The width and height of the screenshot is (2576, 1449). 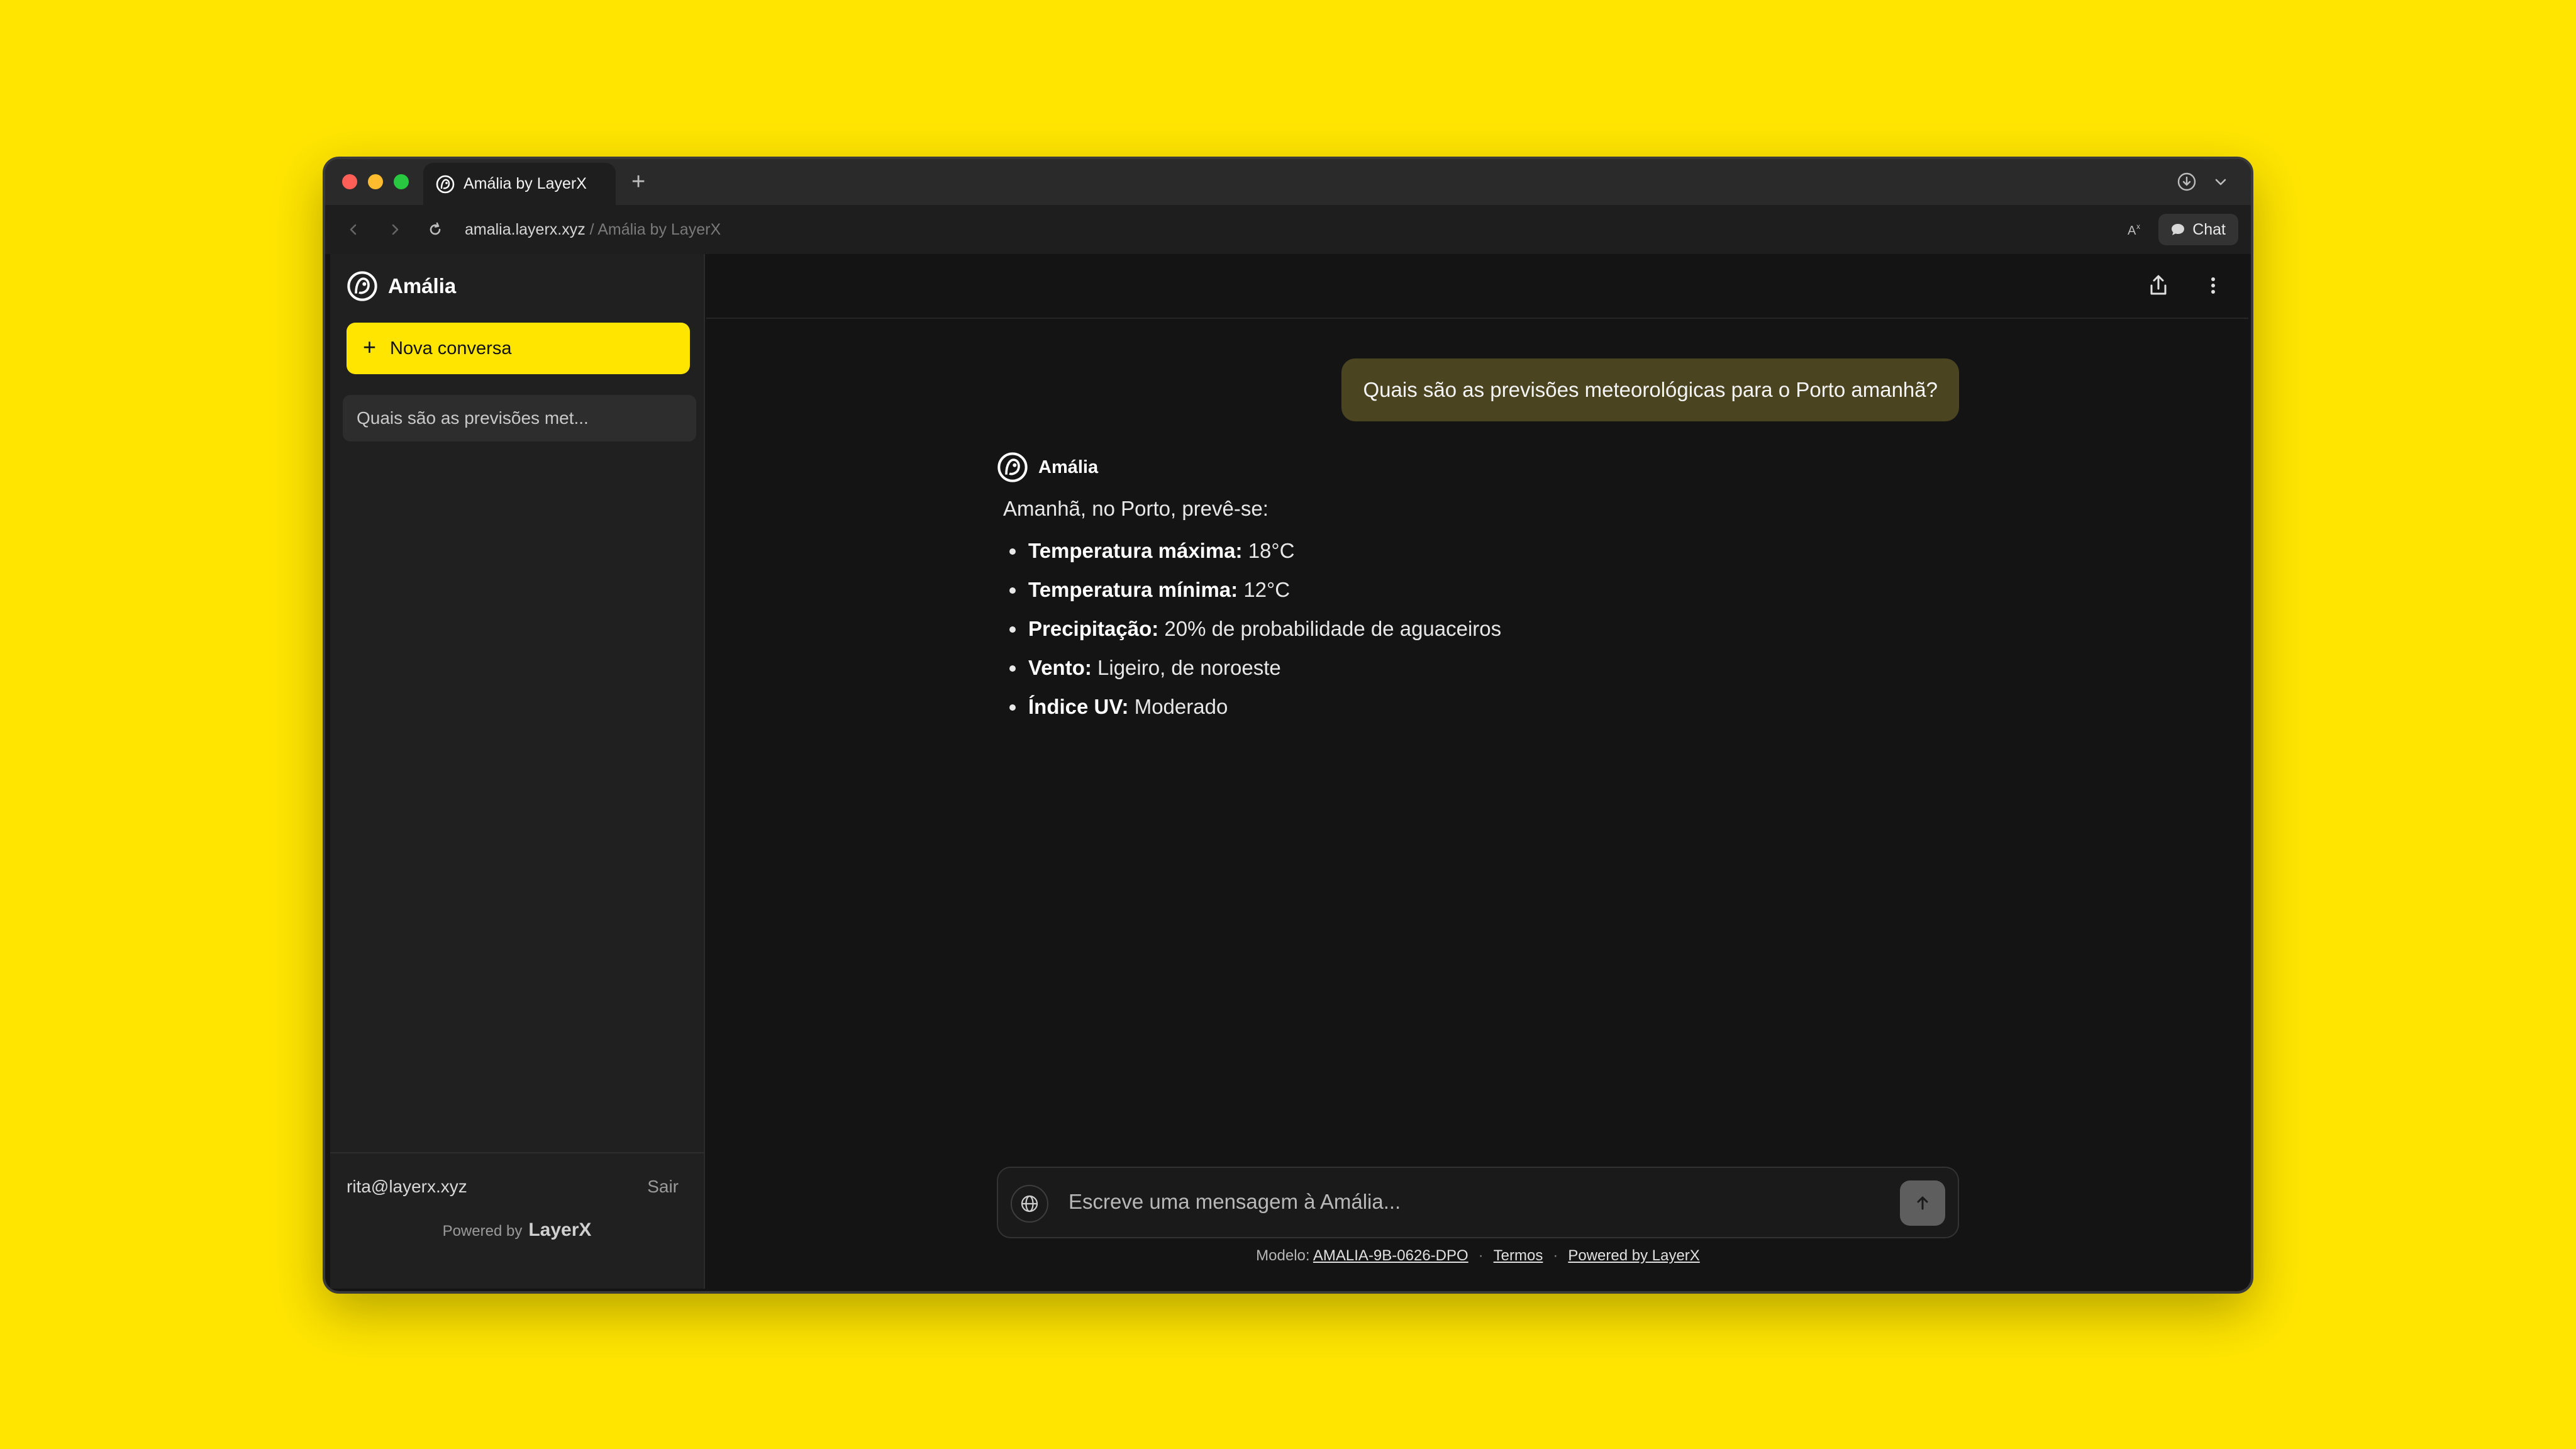 I want to click on arrow-up-icon, so click(x=1923, y=1203).